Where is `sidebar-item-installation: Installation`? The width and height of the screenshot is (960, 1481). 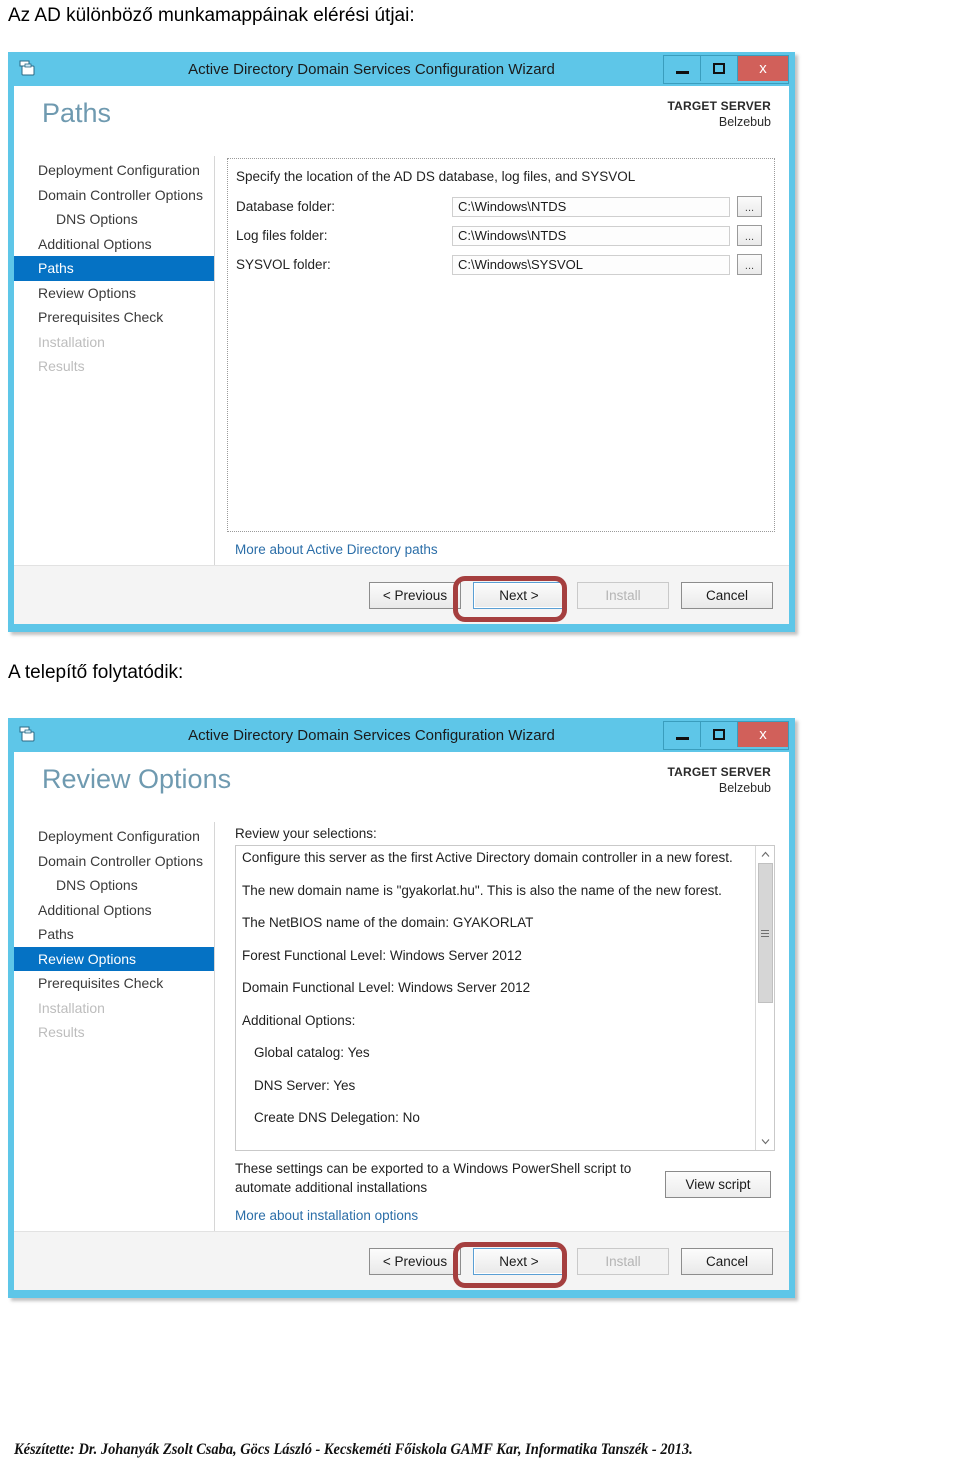
sidebar-item-installation: Installation is located at coordinates (71, 341).